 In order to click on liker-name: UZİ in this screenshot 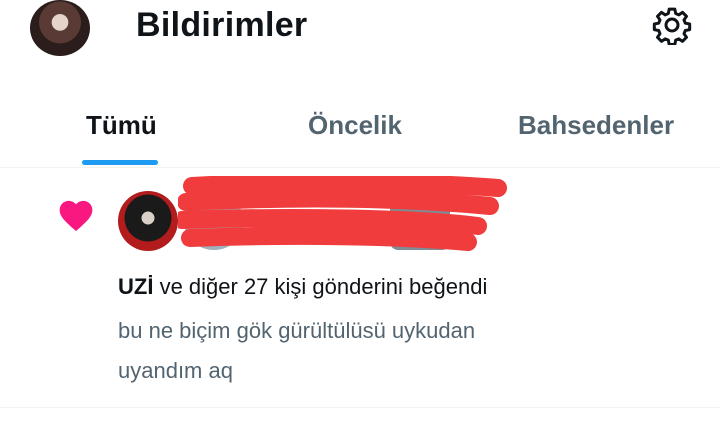, I will do `click(135, 286)`.